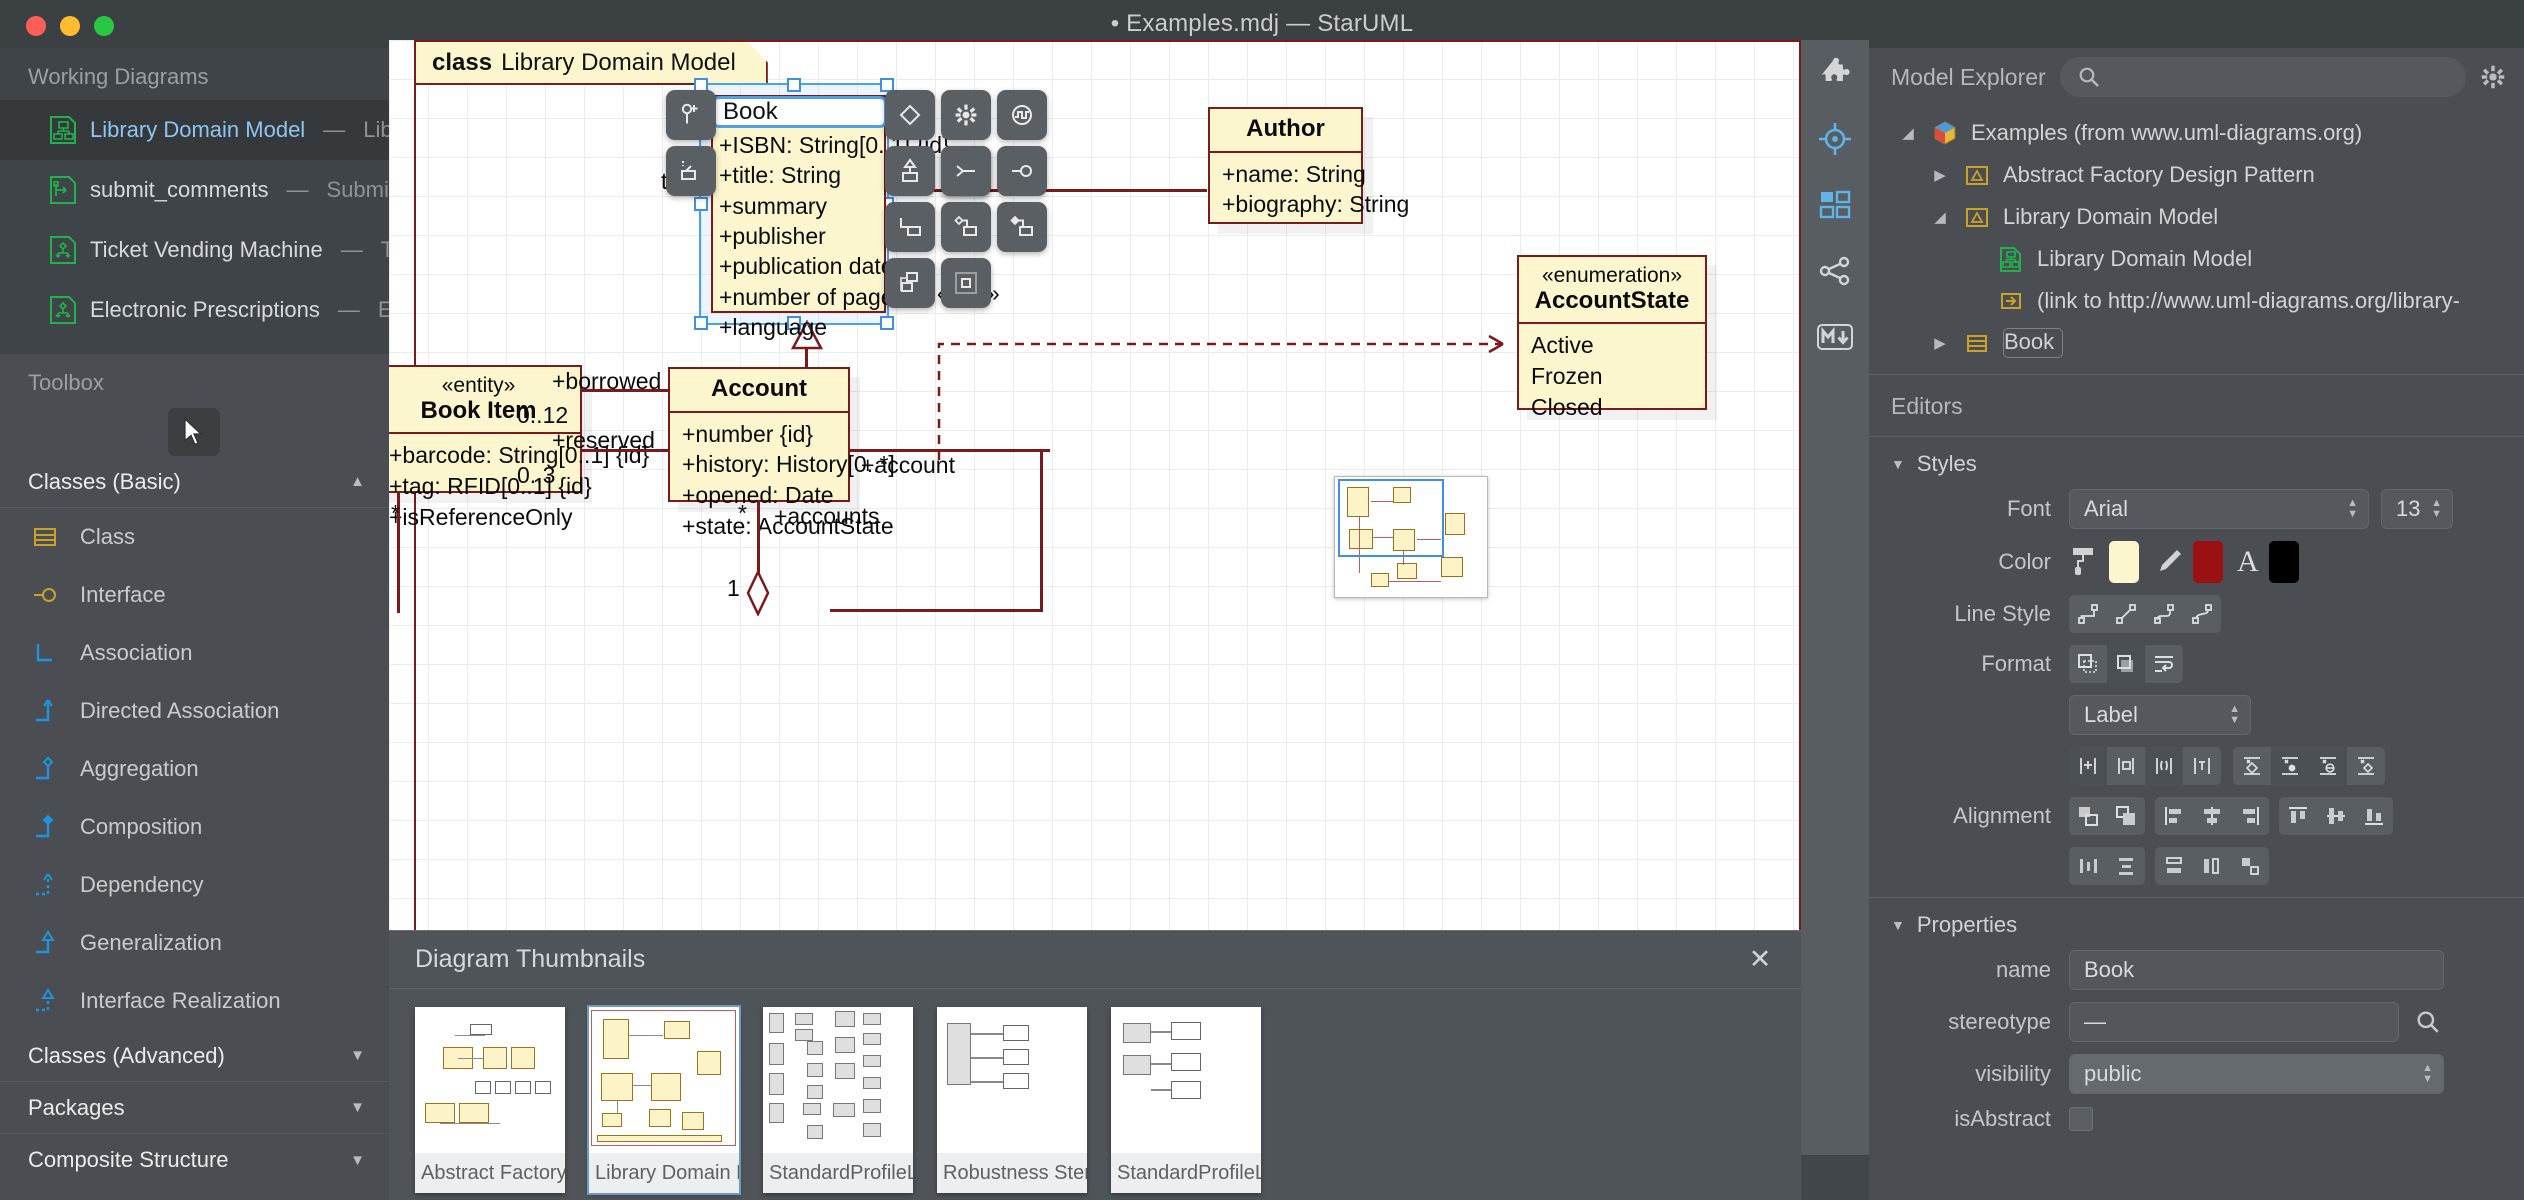 This screenshot has height=1200, width=2524. Describe the element at coordinates (1308, 165) in the screenshot. I see `class-node-author: Author +name: String +biography: String` at that location.